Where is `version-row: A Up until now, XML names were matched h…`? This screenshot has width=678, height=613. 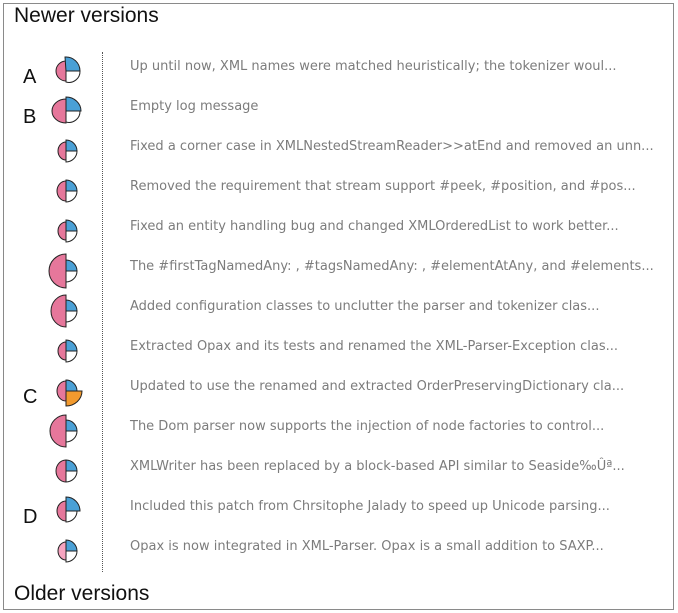
version-row: A Up until now, XML names were matched h… is located at coordinates (338, 82).